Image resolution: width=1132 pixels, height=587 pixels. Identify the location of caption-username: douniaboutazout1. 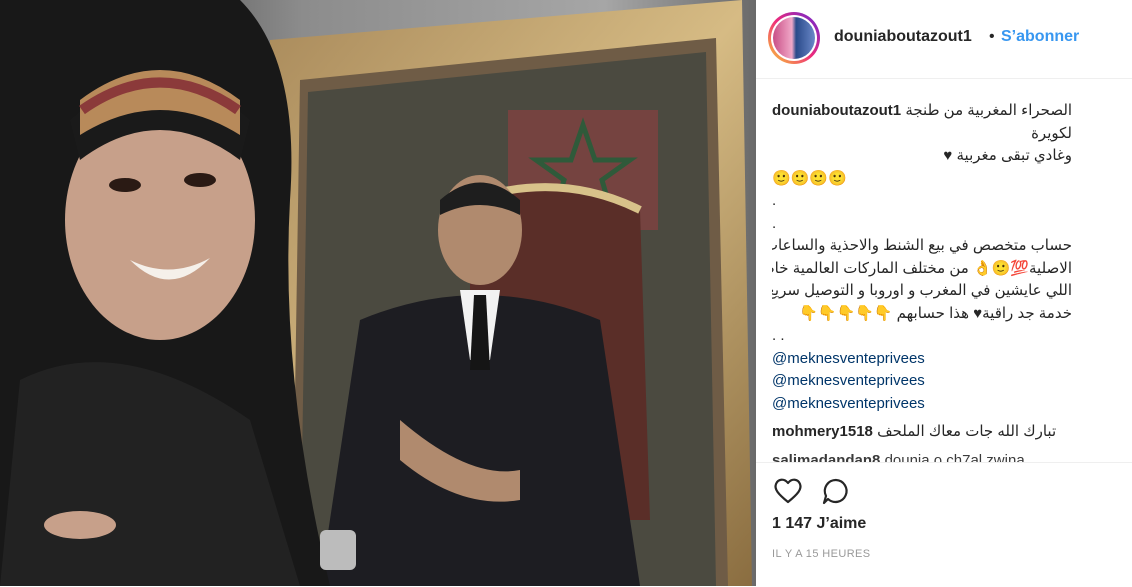
(836, 110).